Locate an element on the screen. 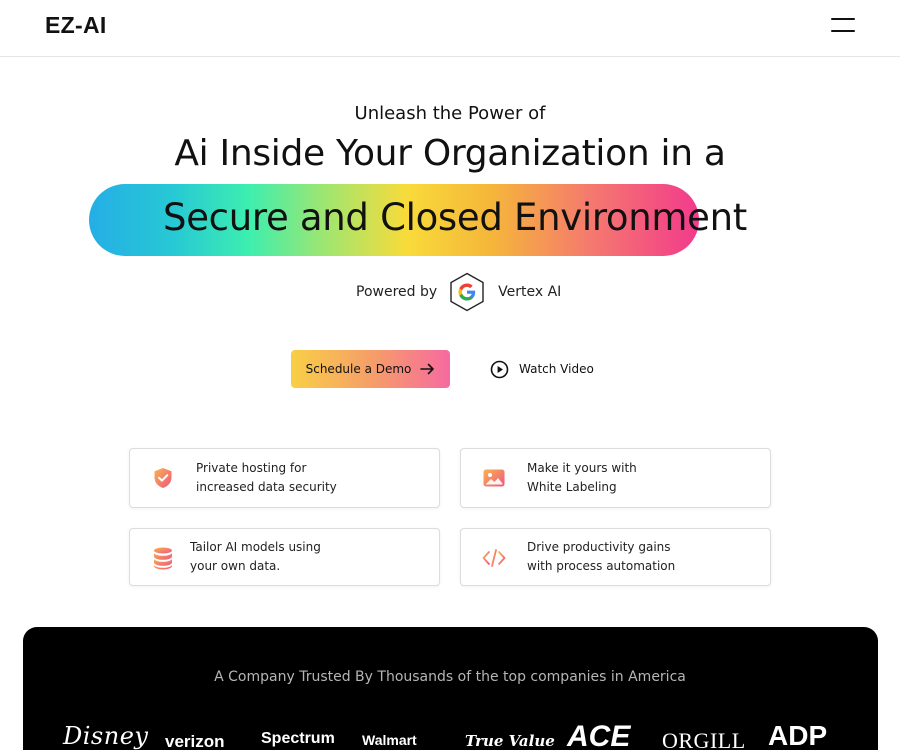 The image size is (900, 750). schedule-demo-button: Schedule a Demo is located at coordinates (370, 369).